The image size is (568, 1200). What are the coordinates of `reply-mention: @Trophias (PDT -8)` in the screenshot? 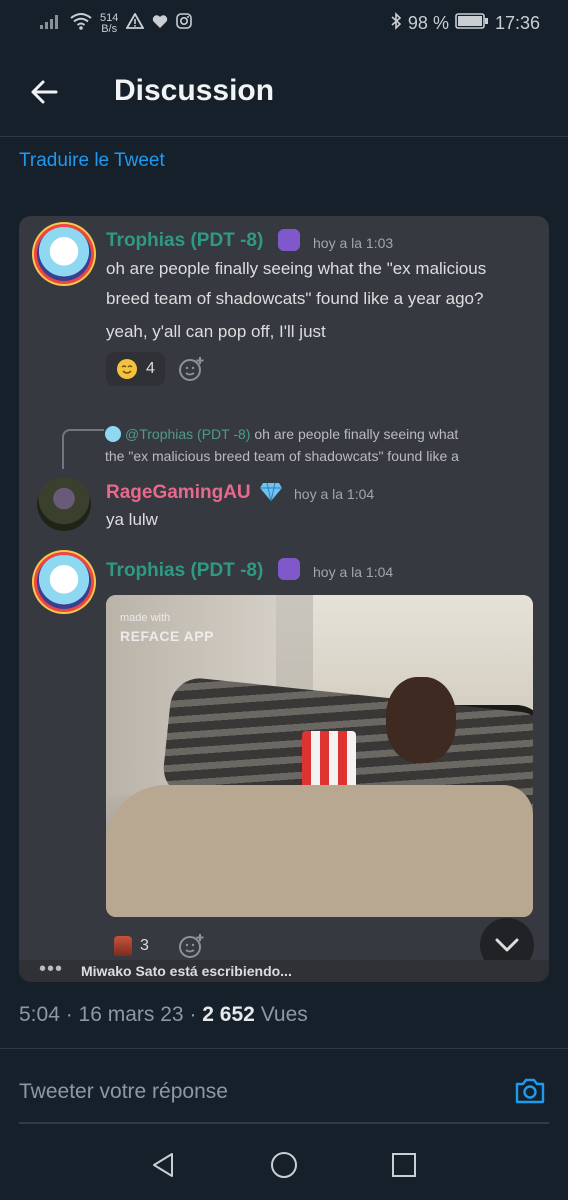 It's located at (188, 434).